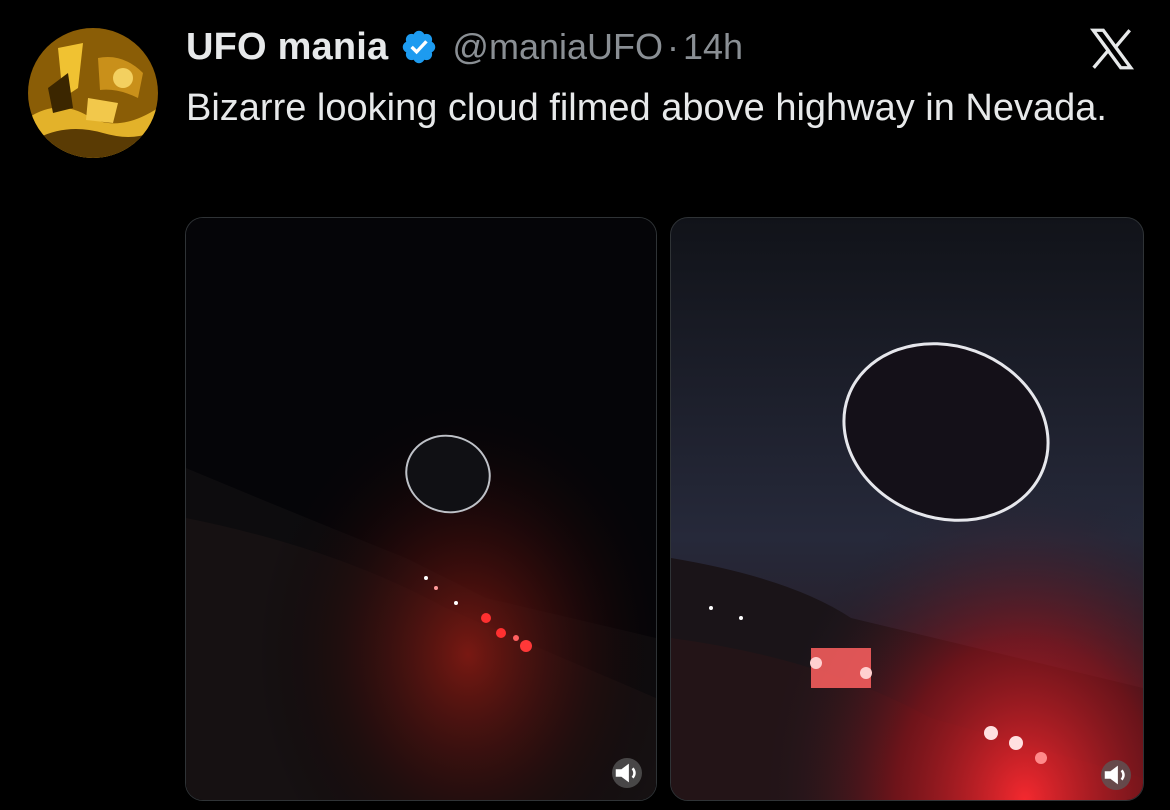  I want to click on tweet-header: UFO mania @maniaUFO · 14h, so click(464, 47).